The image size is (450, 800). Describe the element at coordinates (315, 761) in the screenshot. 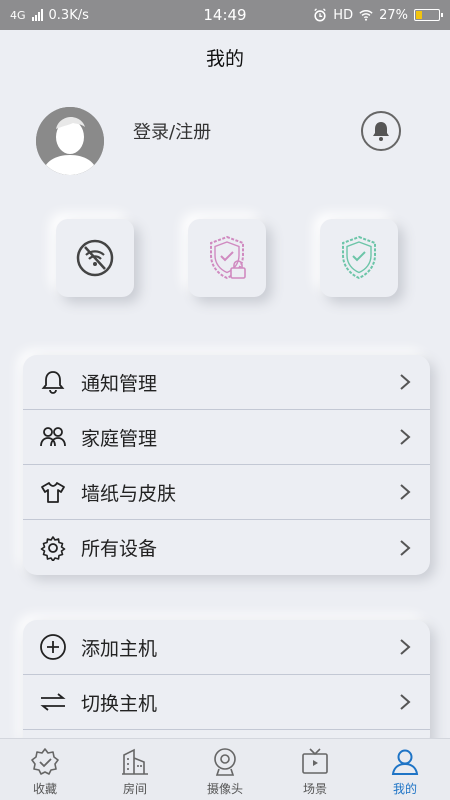

I see `tv-icon` at that location.